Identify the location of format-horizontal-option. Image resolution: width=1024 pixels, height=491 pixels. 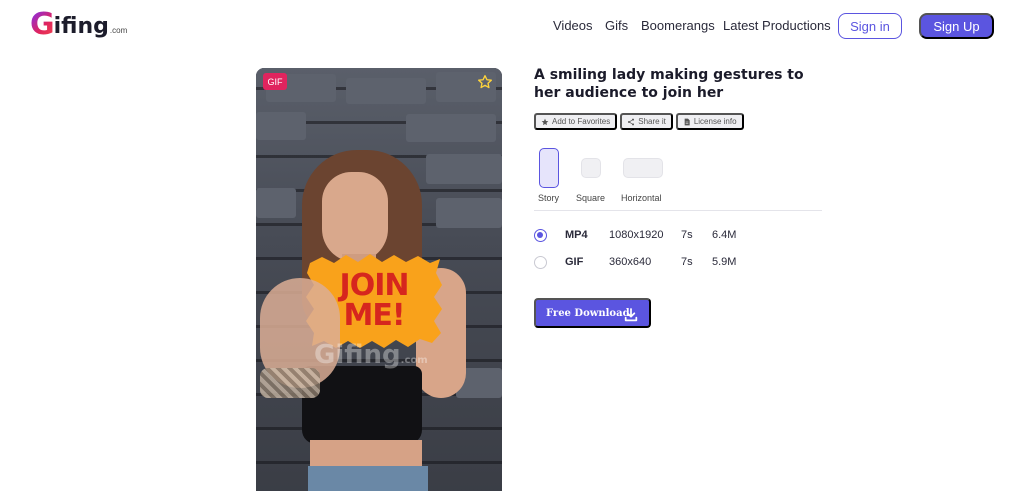
(643, 168).